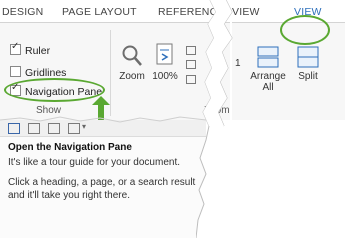 The height and width of the screenshot is (240, 345). I want to click on torn-edge-horizontal, so click(103, 119).